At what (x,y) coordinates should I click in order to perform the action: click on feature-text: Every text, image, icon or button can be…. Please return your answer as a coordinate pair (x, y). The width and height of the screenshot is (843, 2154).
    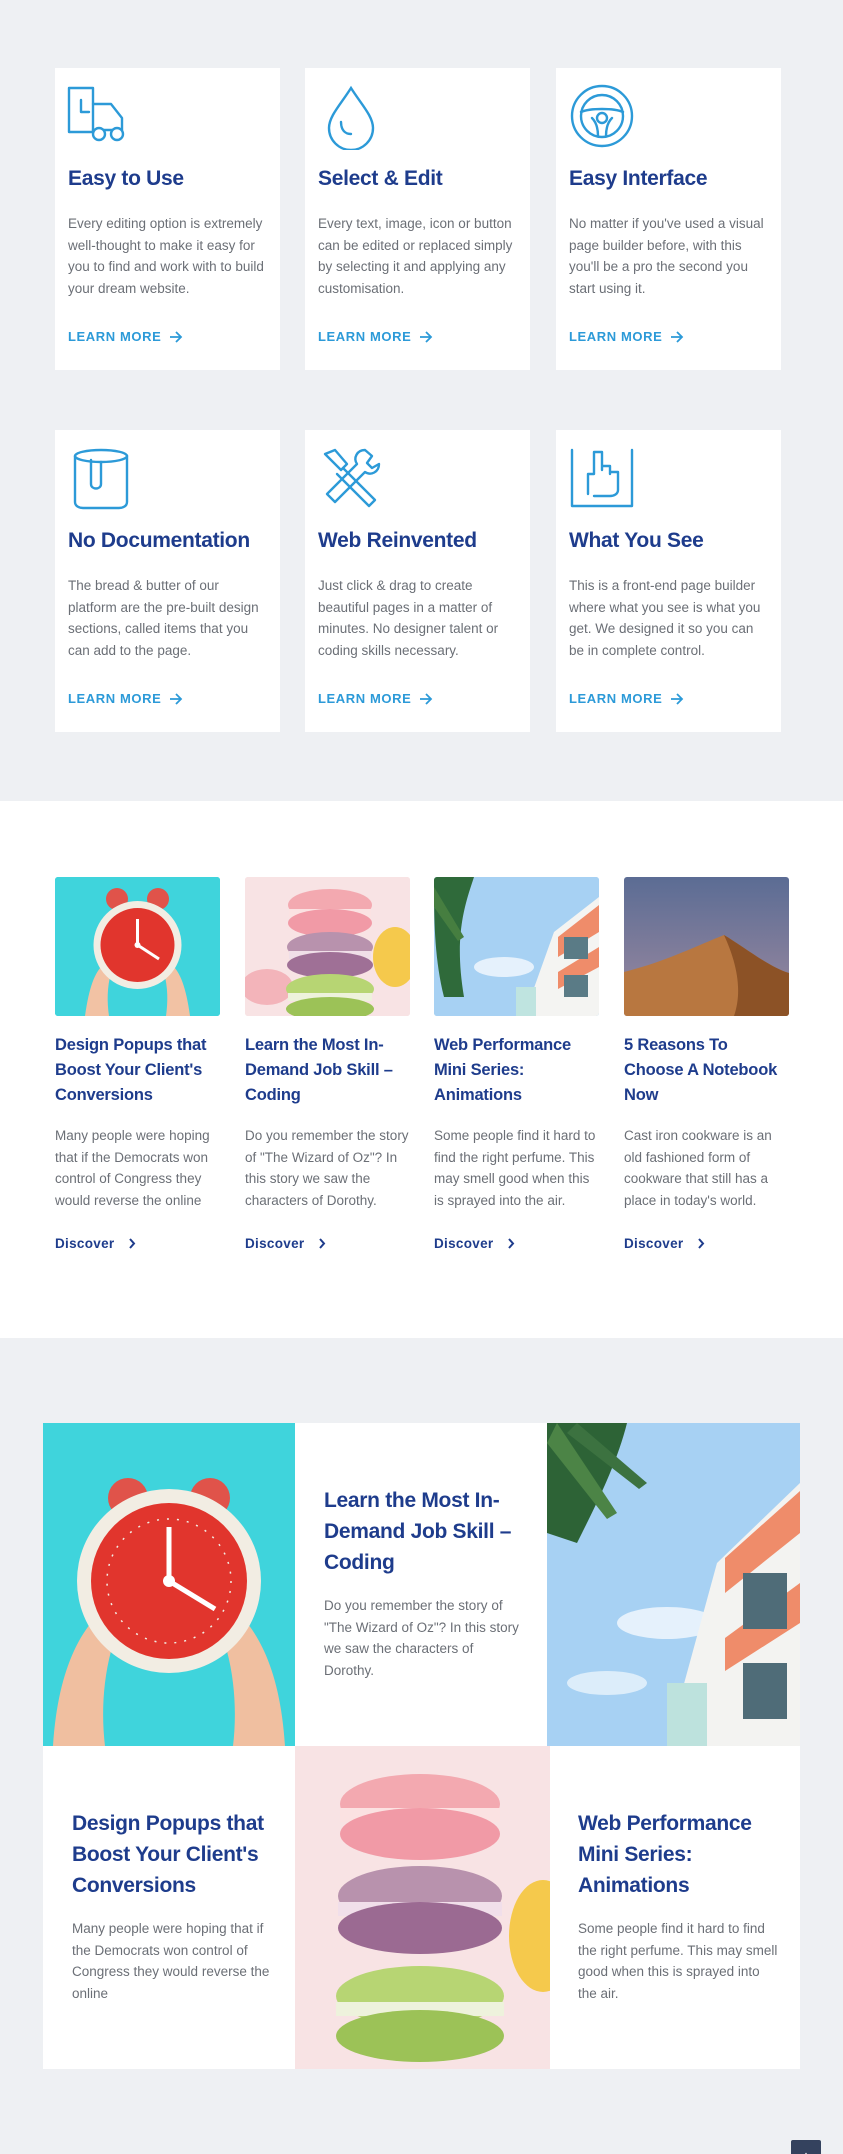
    Looking at the image, I should click on (415, 256).